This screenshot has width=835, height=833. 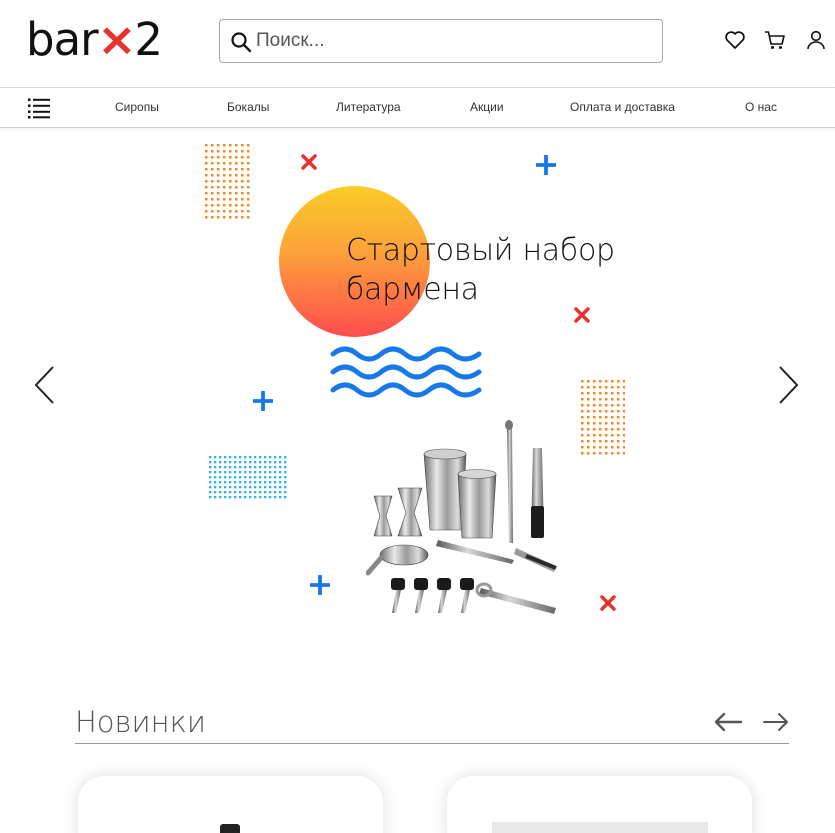 What do you see at coordinates (432, 743) in the screenshot?
I see `section-divider` at bounding box center [432, 743].